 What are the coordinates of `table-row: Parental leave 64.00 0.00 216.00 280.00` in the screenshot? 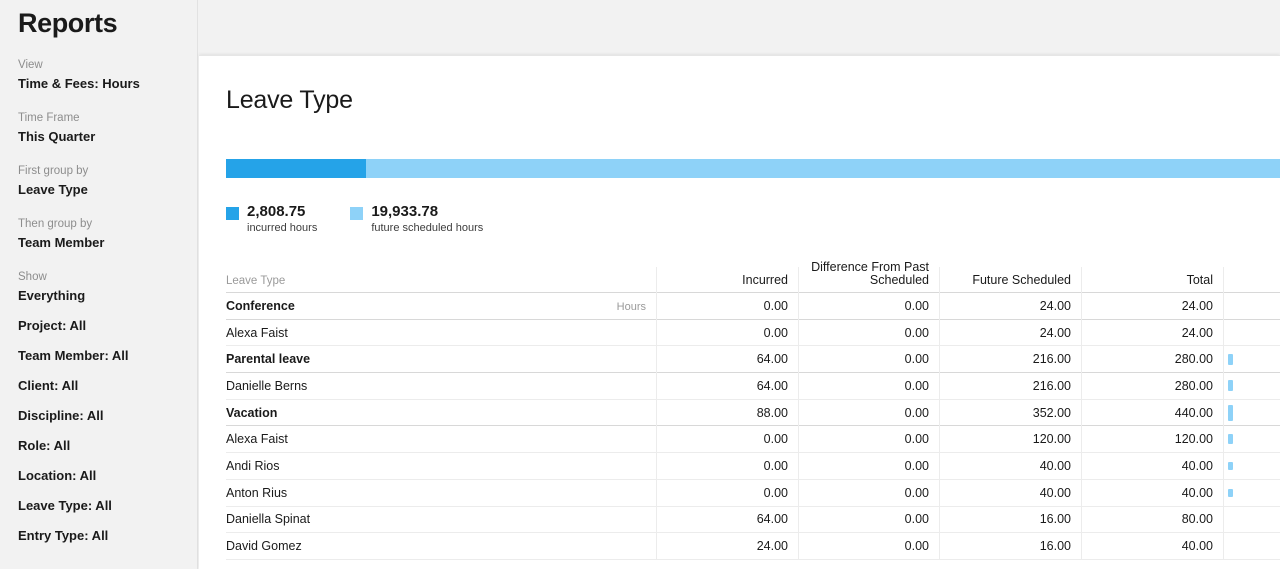 It's located at (753, 360).